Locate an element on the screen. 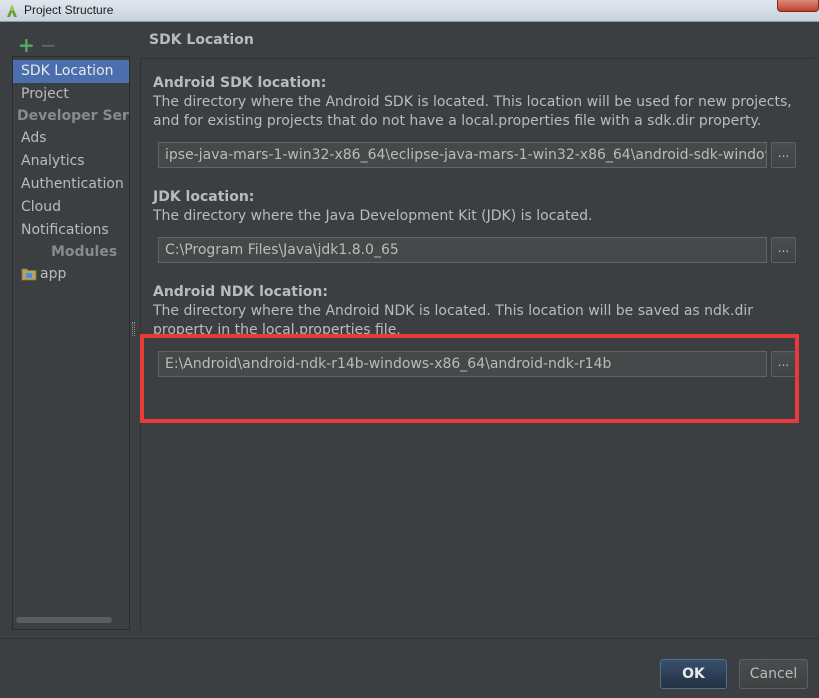  sidebar-item-ads: Ads is located at coordinates (71, 138).